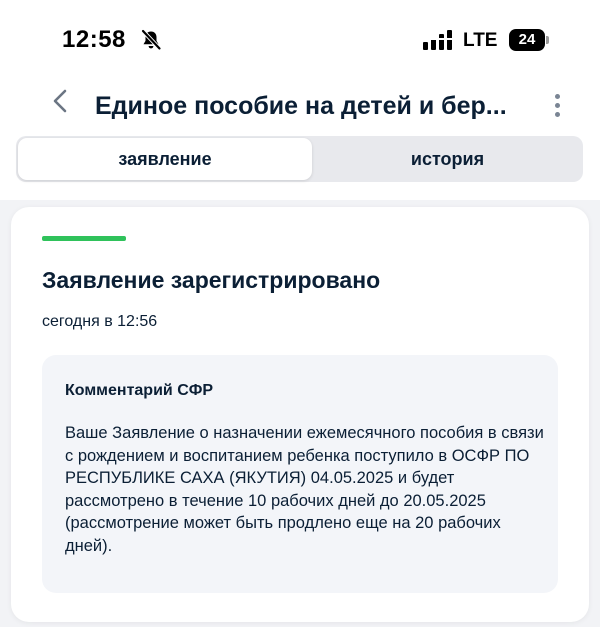 Image resolution: width=600 pixels, height=627 pixels. I want to click on signal-icon, so click(437, 40).